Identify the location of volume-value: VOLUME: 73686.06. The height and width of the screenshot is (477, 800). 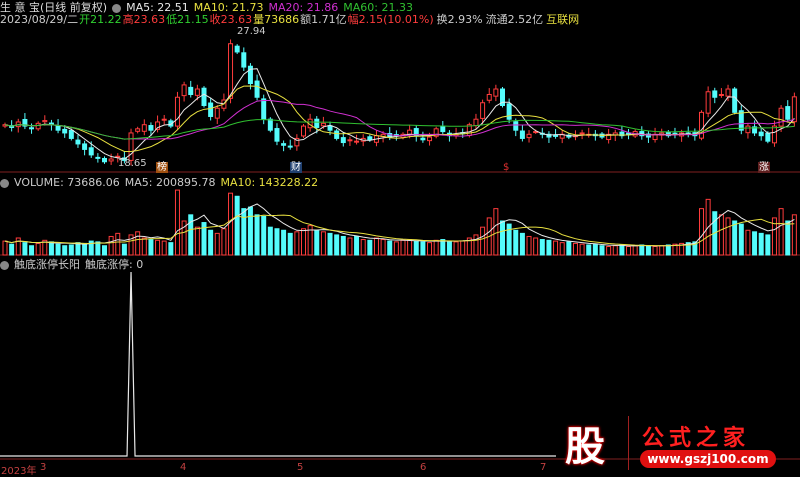
(67, 182).